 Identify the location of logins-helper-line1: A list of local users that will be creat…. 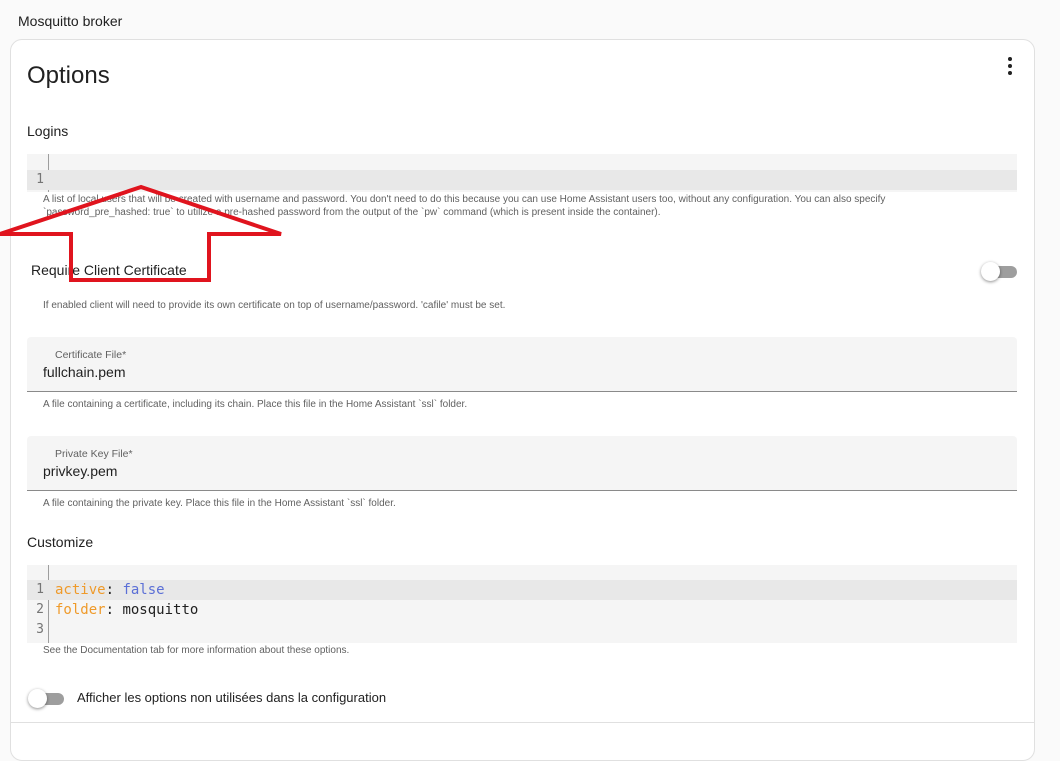
(464, 199).